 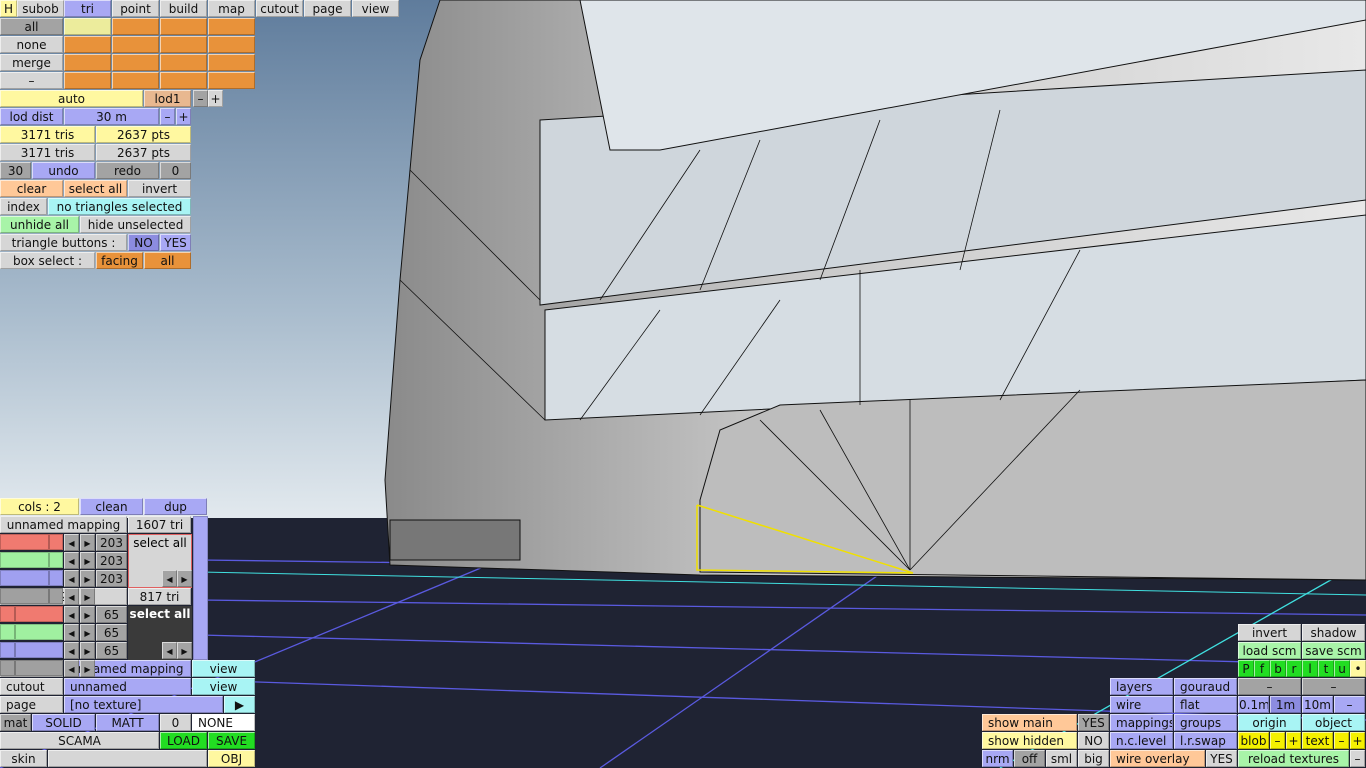 I want to click on reload-minus: –, so click(x=1357, y=758).